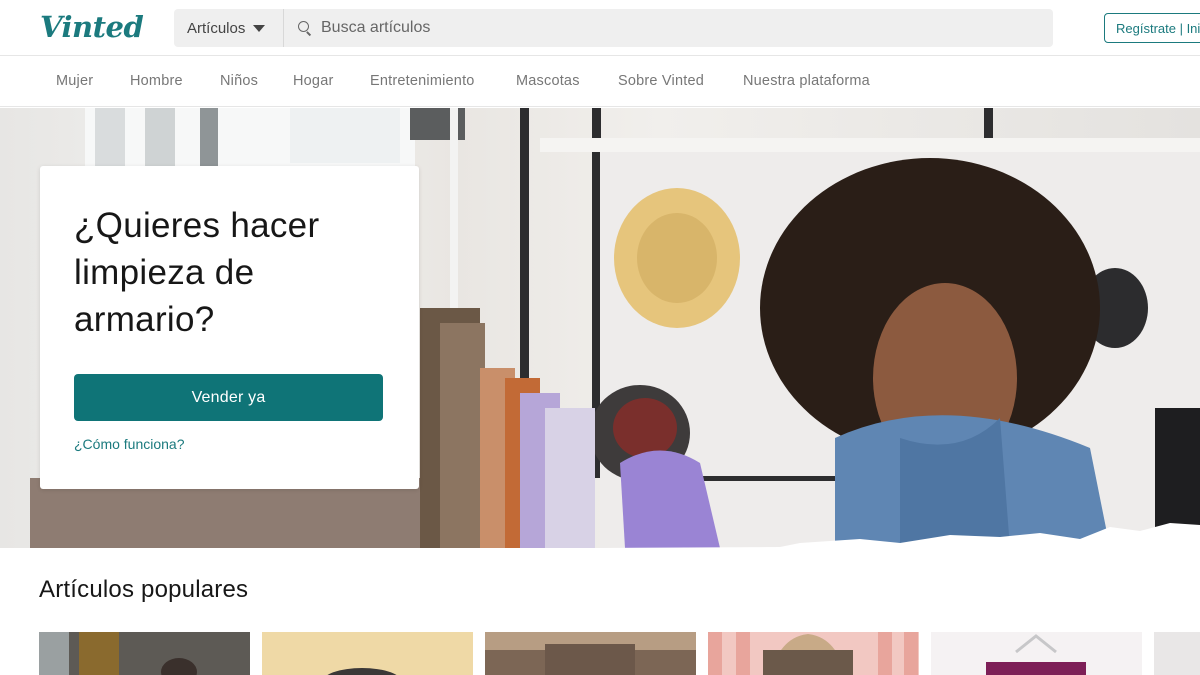 Image resolution: width=1200 pixels, height=675 pixels. What do you see at coordinates (129, 444) in the screenshot?
I see `how-it-works-link: ¿Cómo funciona?` at bounding box center [129, 444].